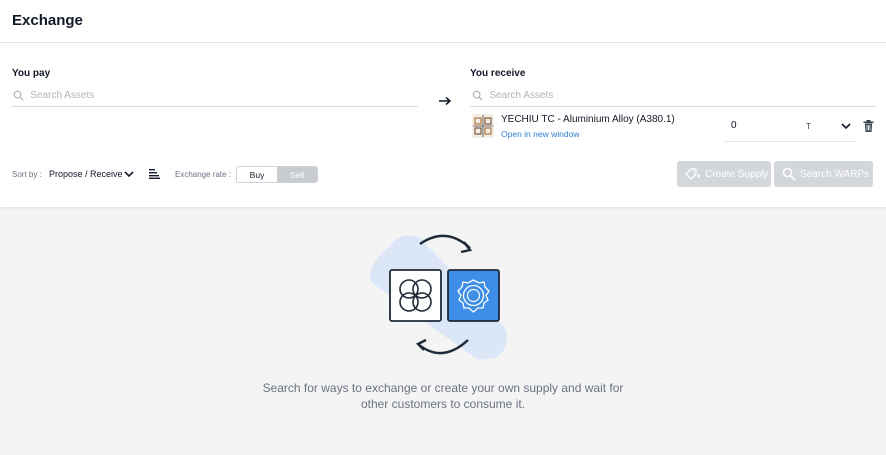 The image size is (886, 455). I want to click on buy-toggle-option: Buy, so click(257, 174).